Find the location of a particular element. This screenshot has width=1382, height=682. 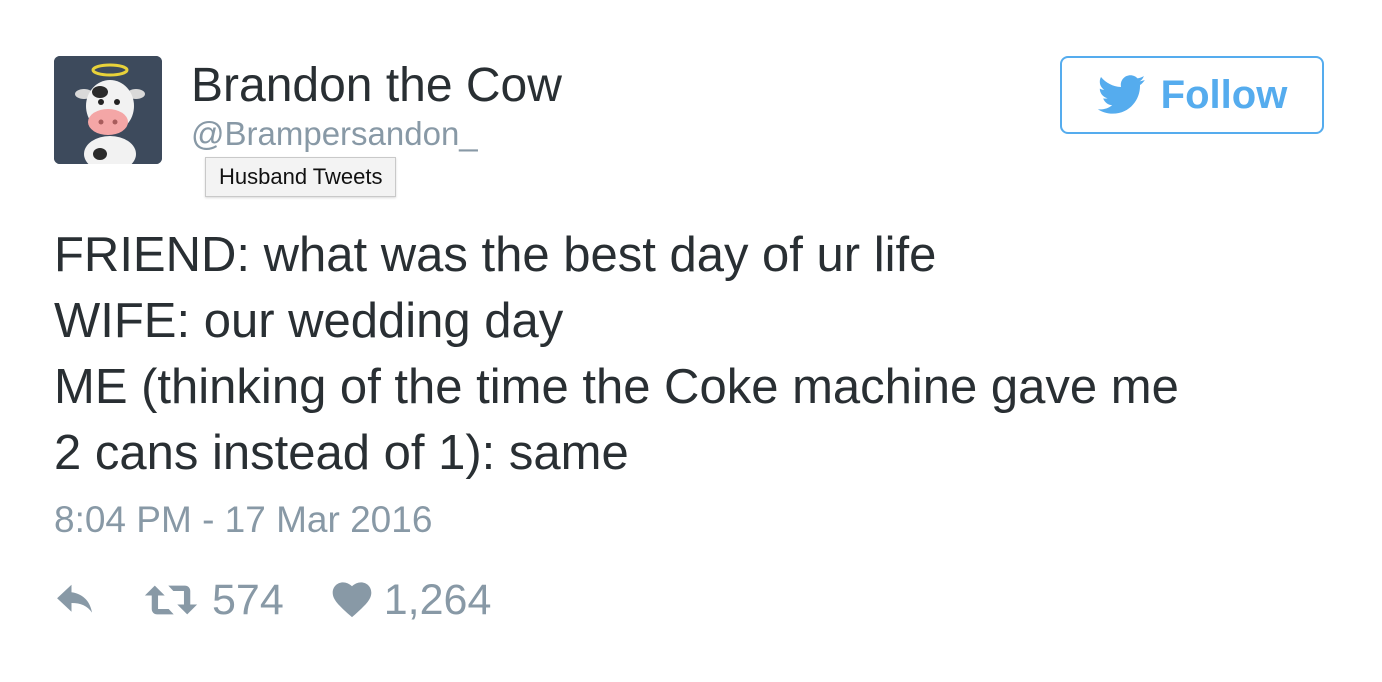

reply-icon is located at coordinates (75, 598).